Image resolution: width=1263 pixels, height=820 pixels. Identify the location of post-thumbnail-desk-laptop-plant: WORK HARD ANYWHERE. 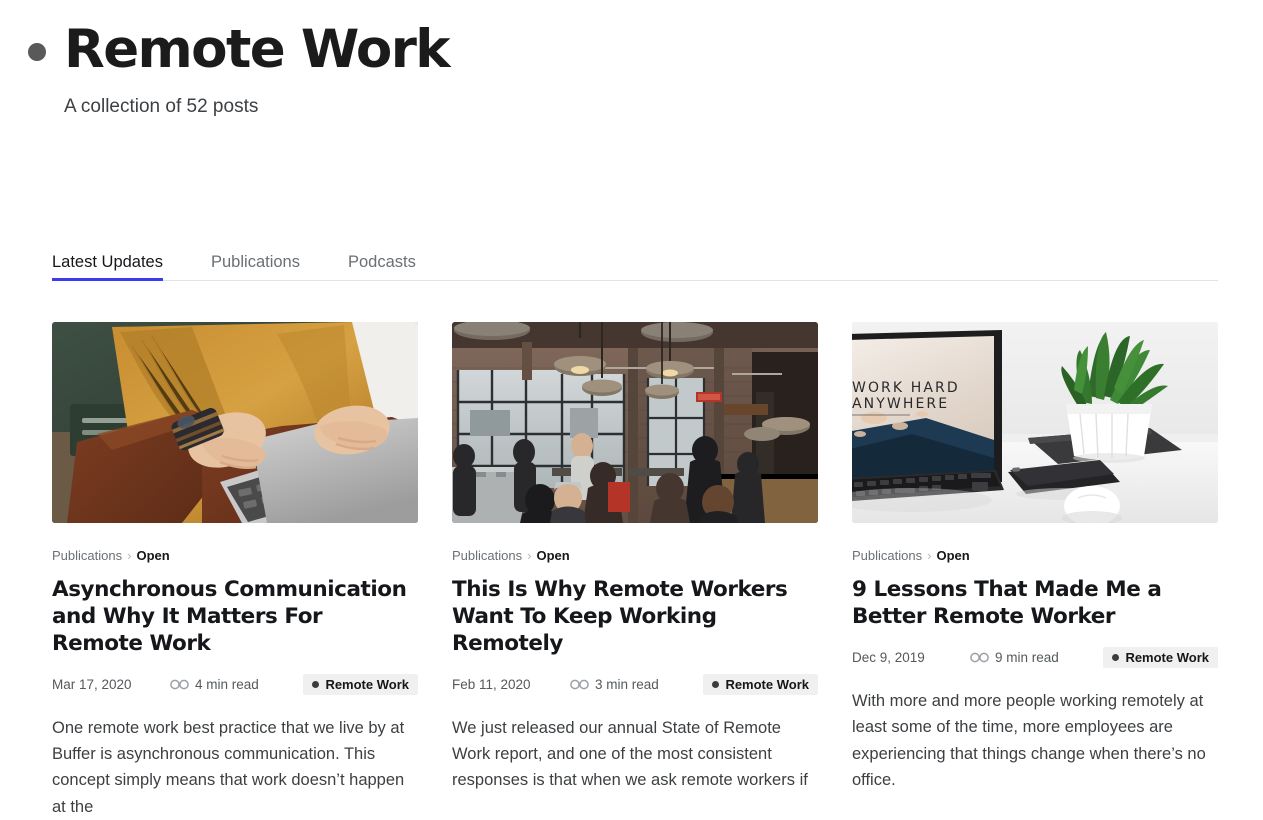
(1035, 422).